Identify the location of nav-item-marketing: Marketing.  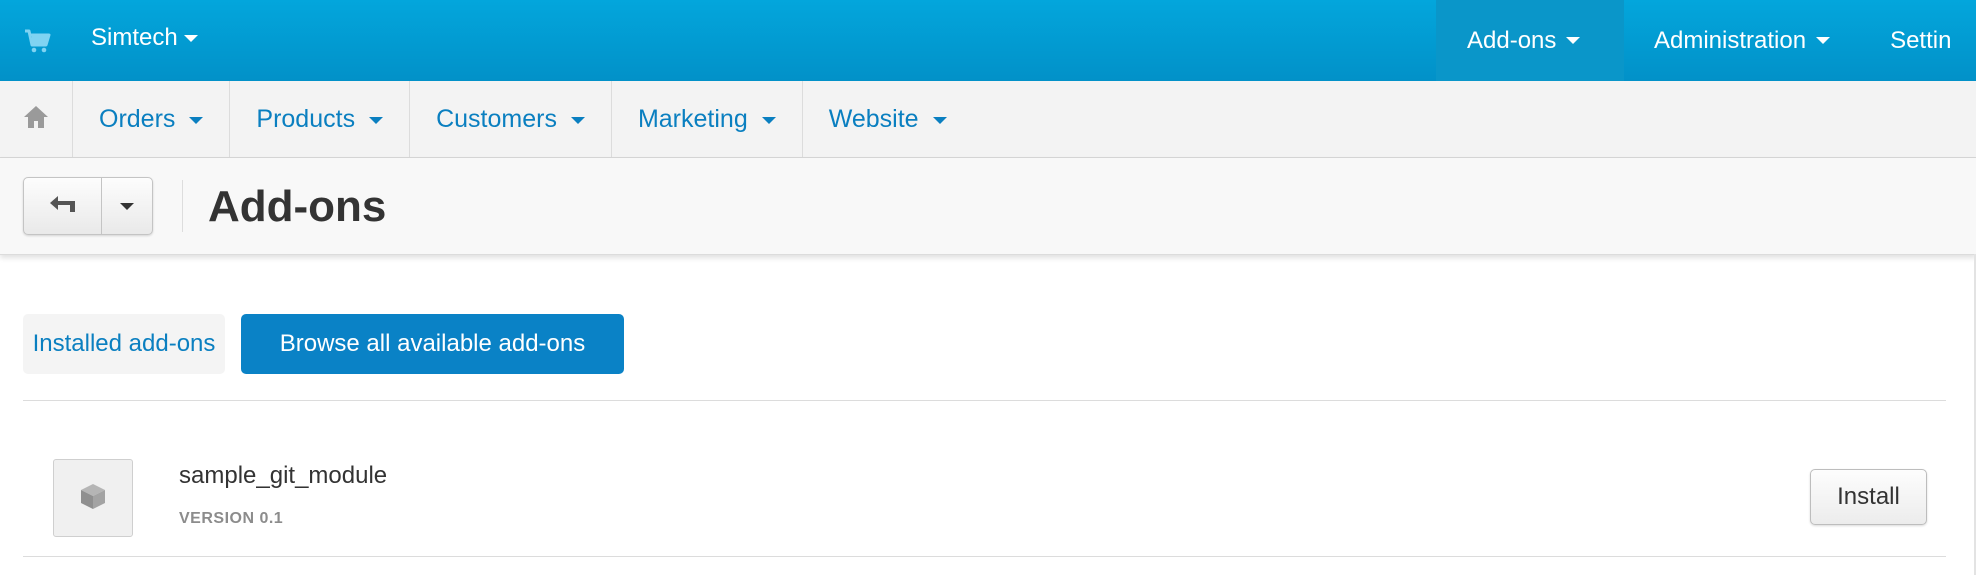
(707, 119).